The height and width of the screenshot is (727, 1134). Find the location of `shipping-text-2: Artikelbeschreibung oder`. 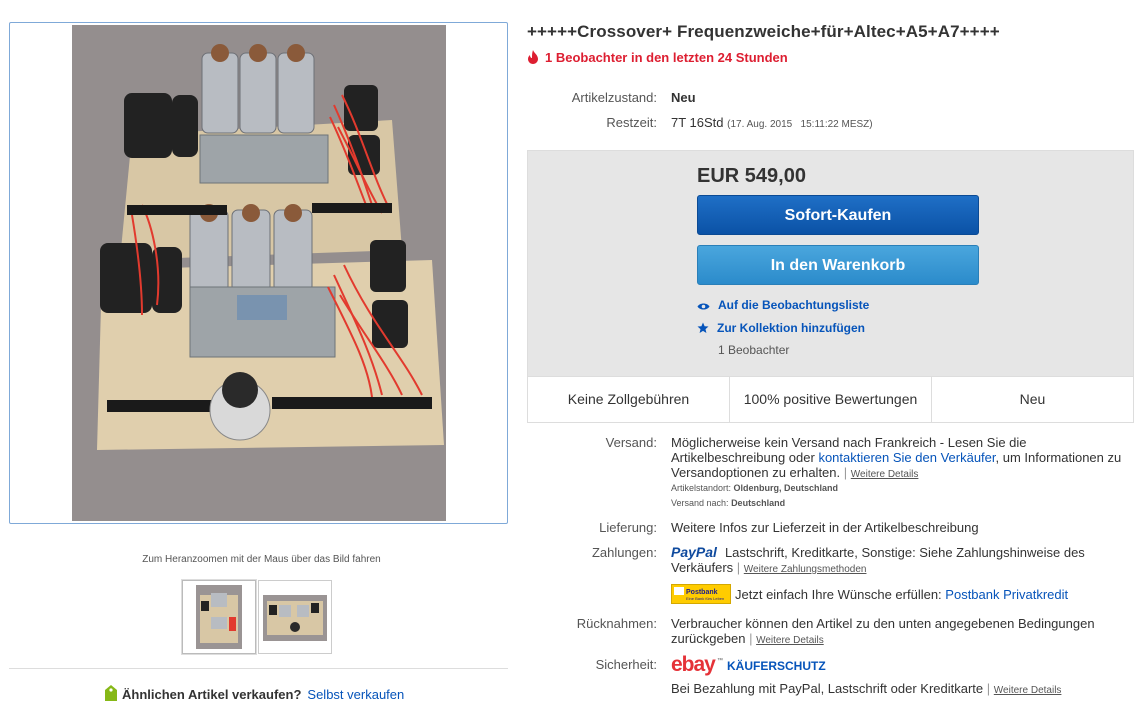

shipping-text-2: Artikelbeschreibung oder is located at coordinates (743, 457).